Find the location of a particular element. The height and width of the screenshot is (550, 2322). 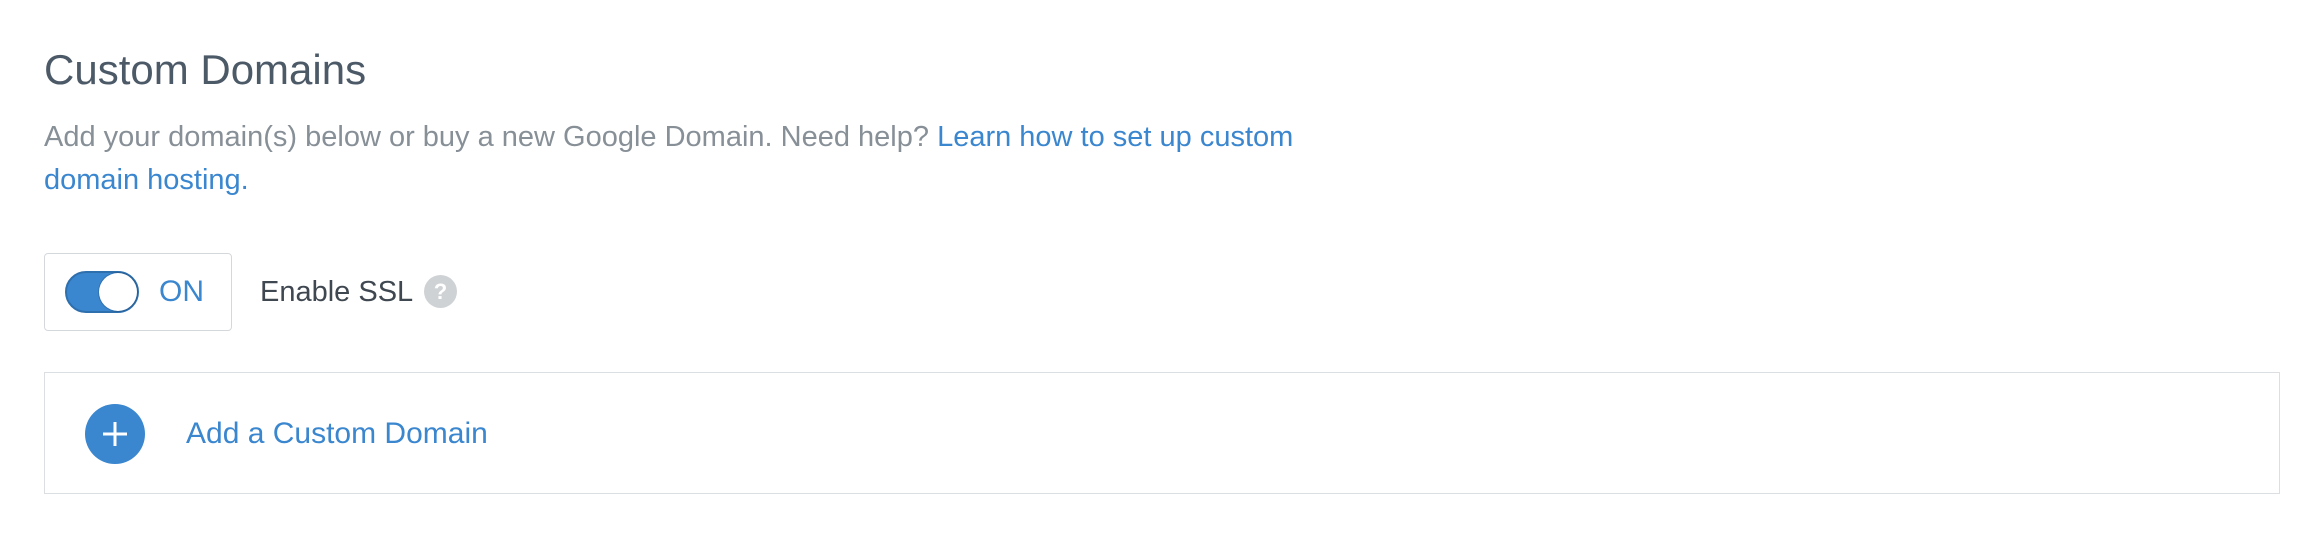

toggle-switch-knob is located at coordinates (118, 292).